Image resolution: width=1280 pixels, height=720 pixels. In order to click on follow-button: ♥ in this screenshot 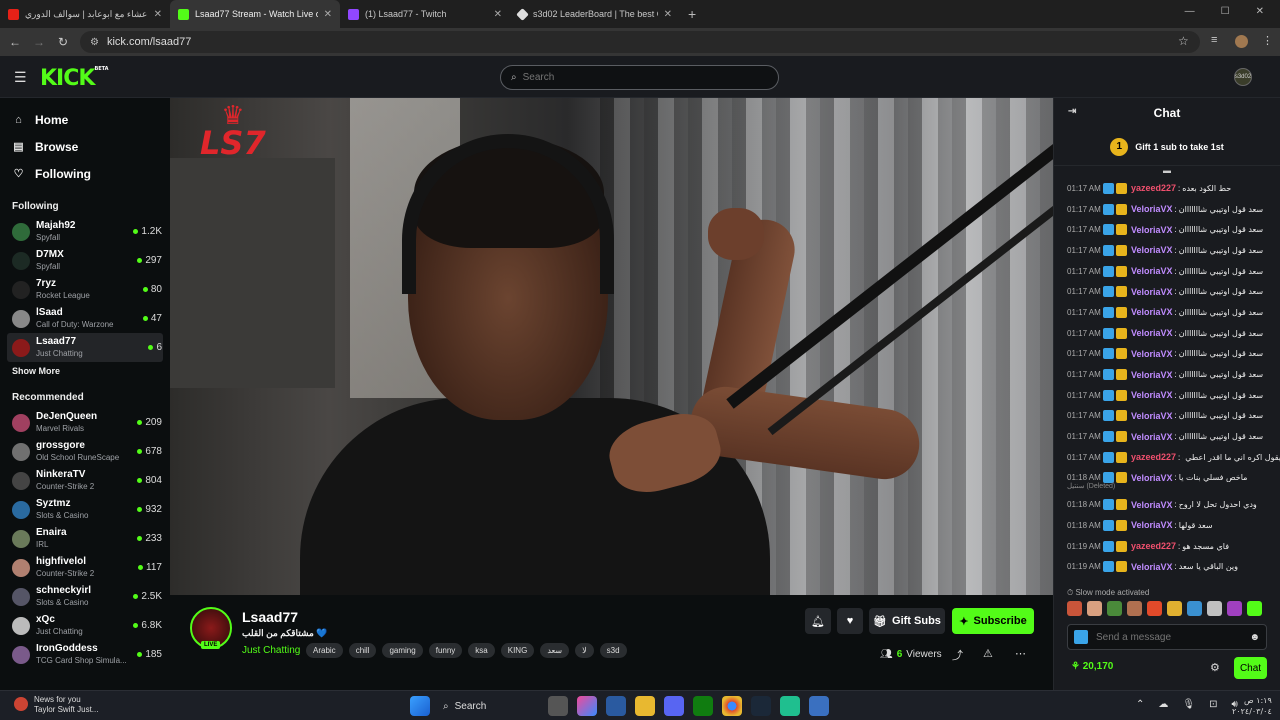, I will do `click(850, 621)`.